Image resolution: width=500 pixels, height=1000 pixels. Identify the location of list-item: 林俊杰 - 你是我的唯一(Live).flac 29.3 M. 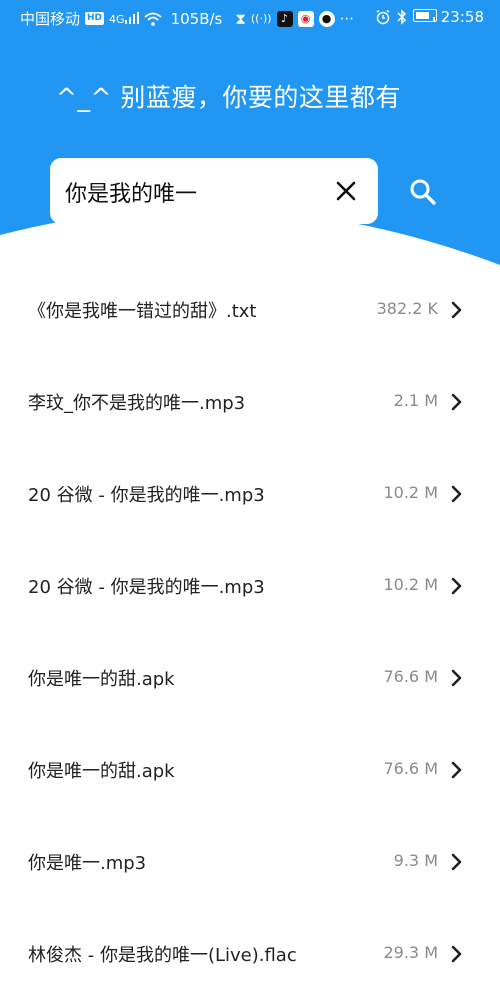
(250, 954).